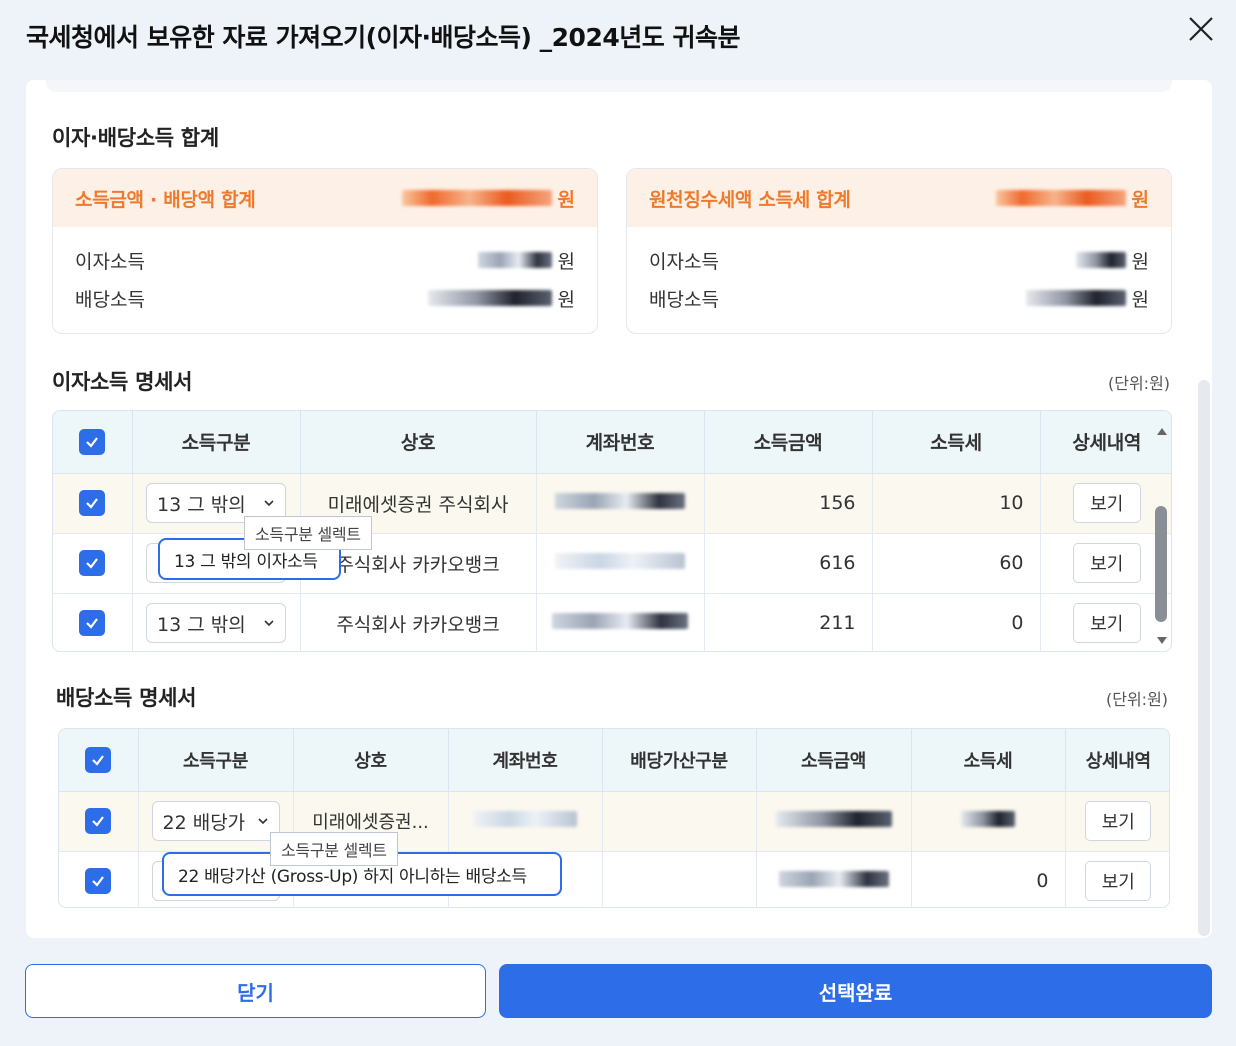 Image resolution: width=1236 pixels, height=1046 pixels. I want to click on amount-cell: 211, so click(788, 622).